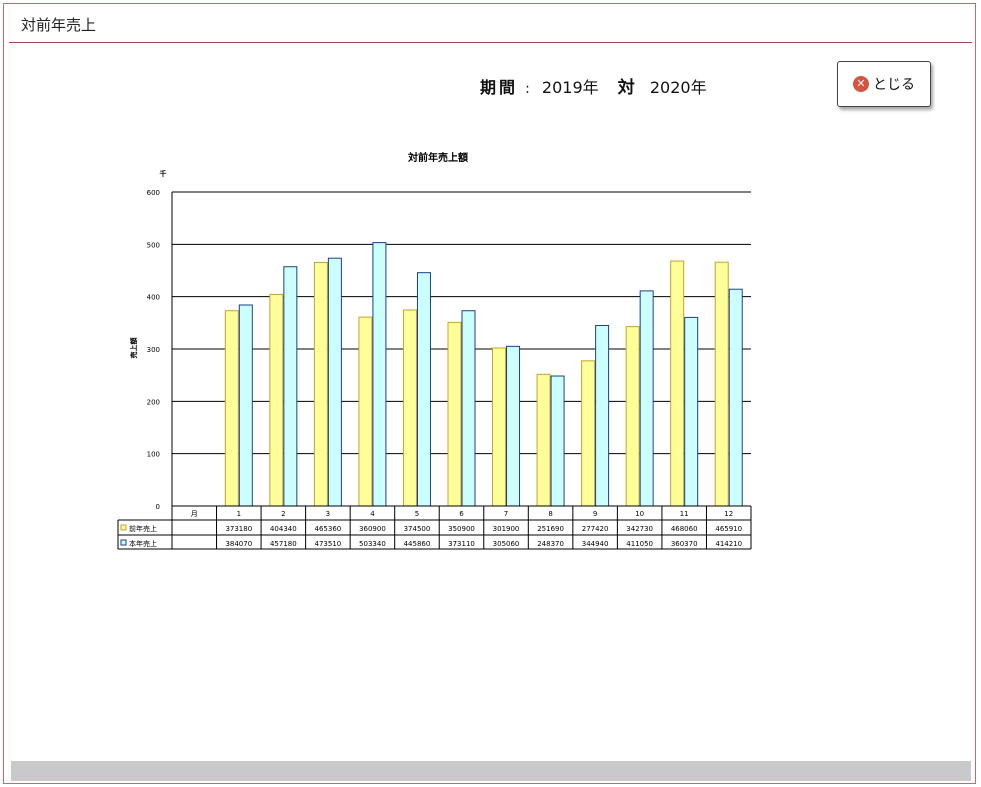 The image size is (981, 787). I want to click on legend-label: 本年売上, so click(143, 543).